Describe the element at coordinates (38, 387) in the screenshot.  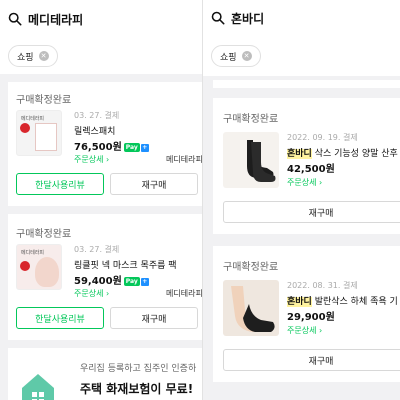
I see `house-icon` at that location.